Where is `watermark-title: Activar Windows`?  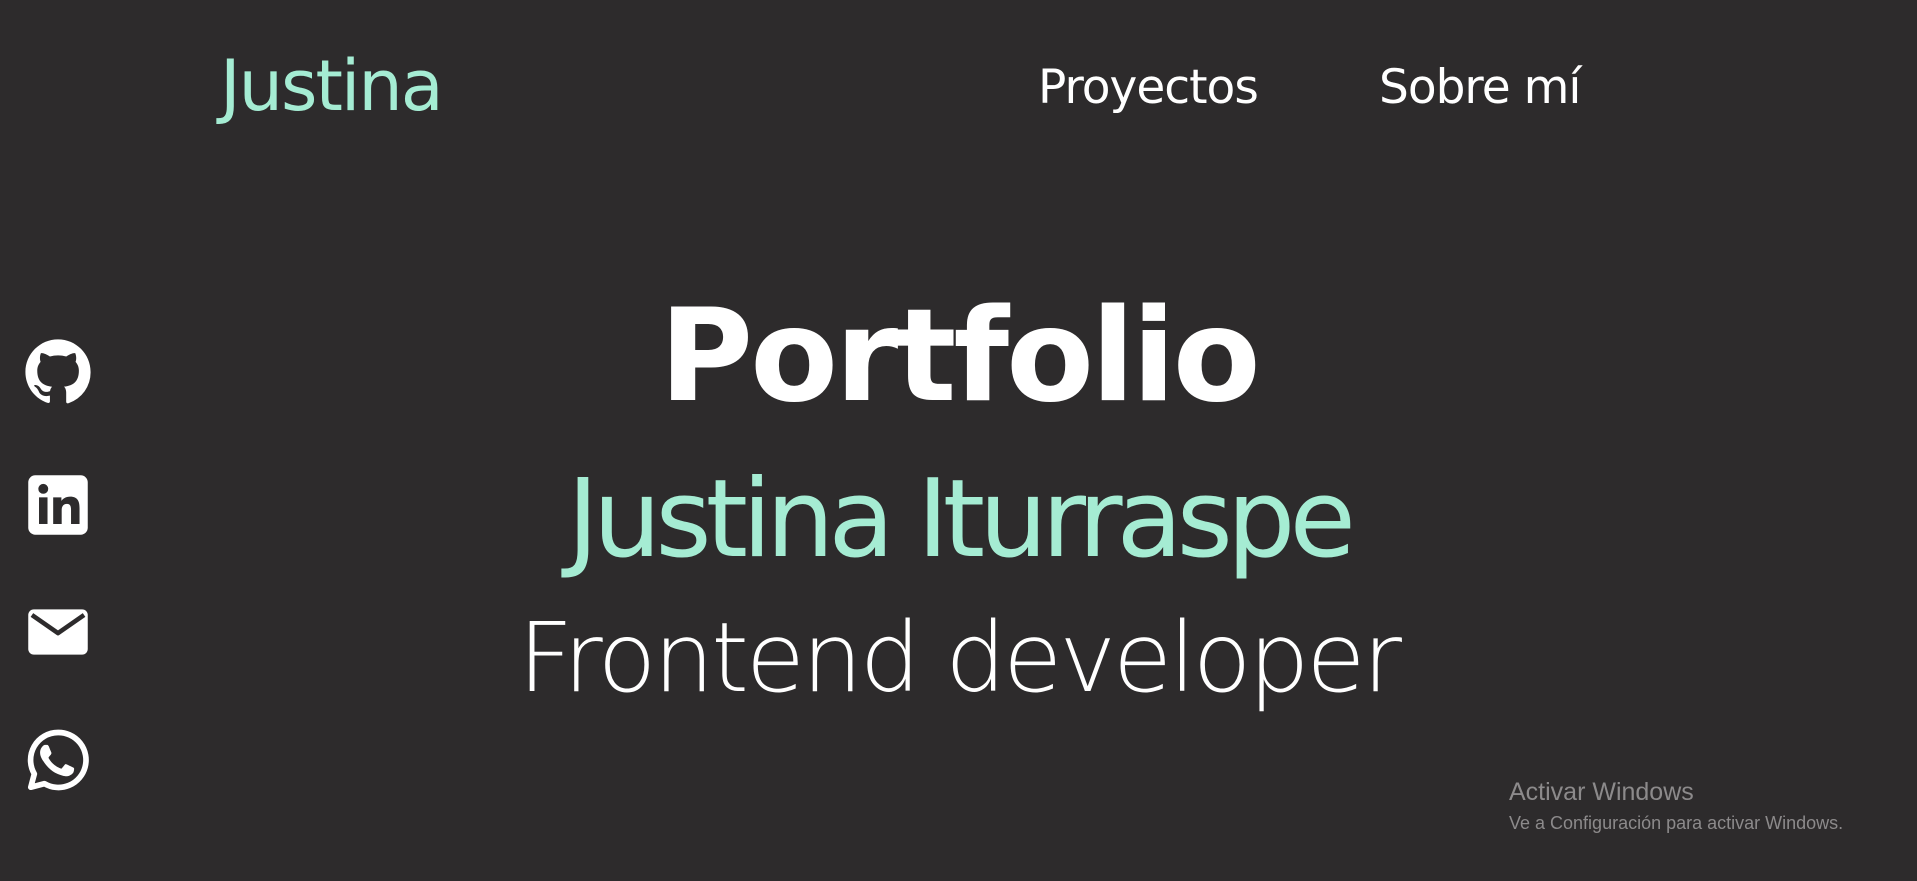 watermark-title: Activar Windows is located at coordinates (1601, 792).